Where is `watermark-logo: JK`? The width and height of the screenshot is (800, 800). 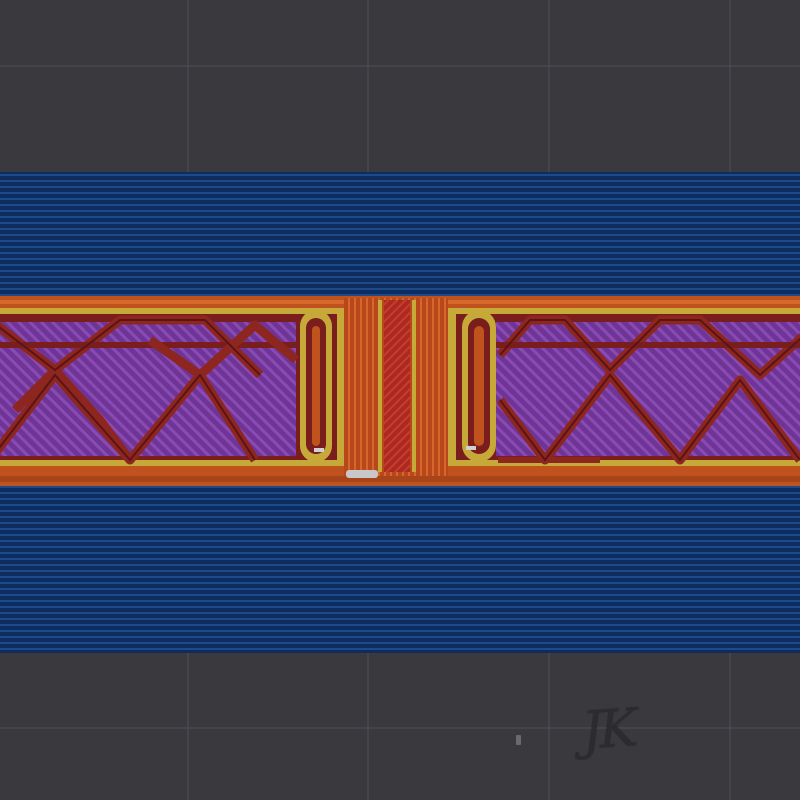 watermark-logo: JK is located at coordinates (608, 730).